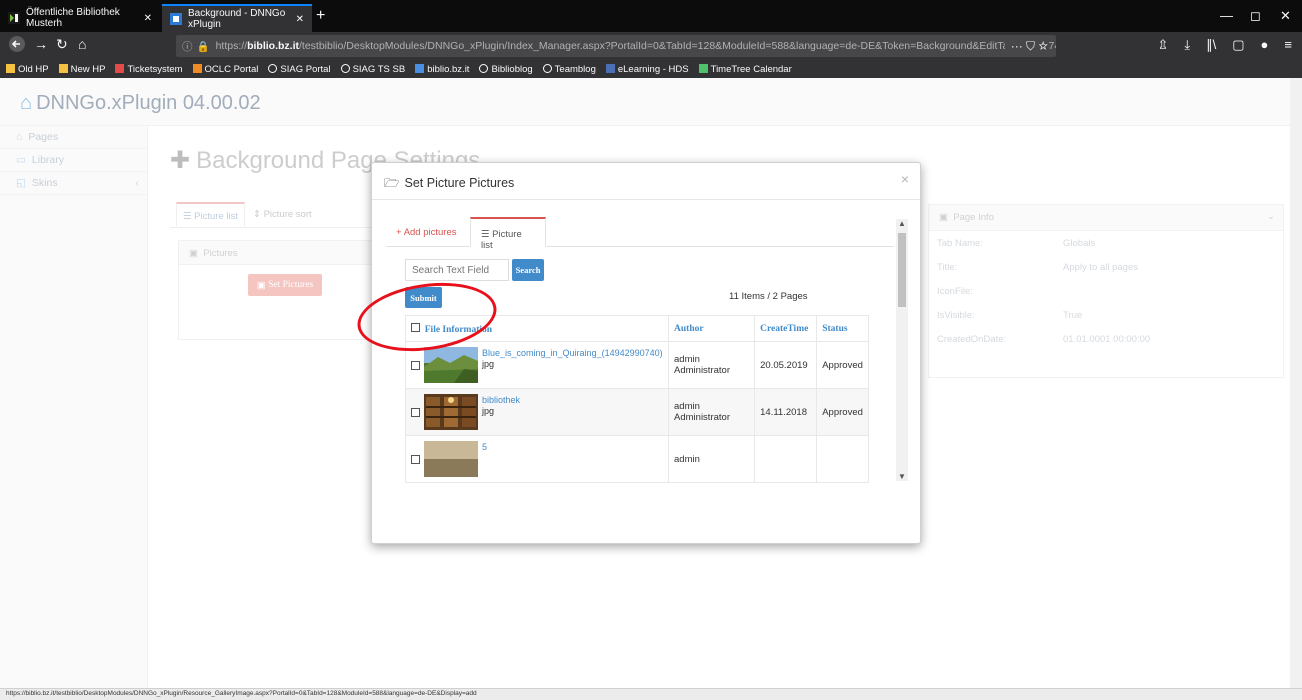 The width and height of the screenshot is (1302, 700). I want to click on modal-tabs: + Add pictures ☰ Picture list, so click(640, 234).